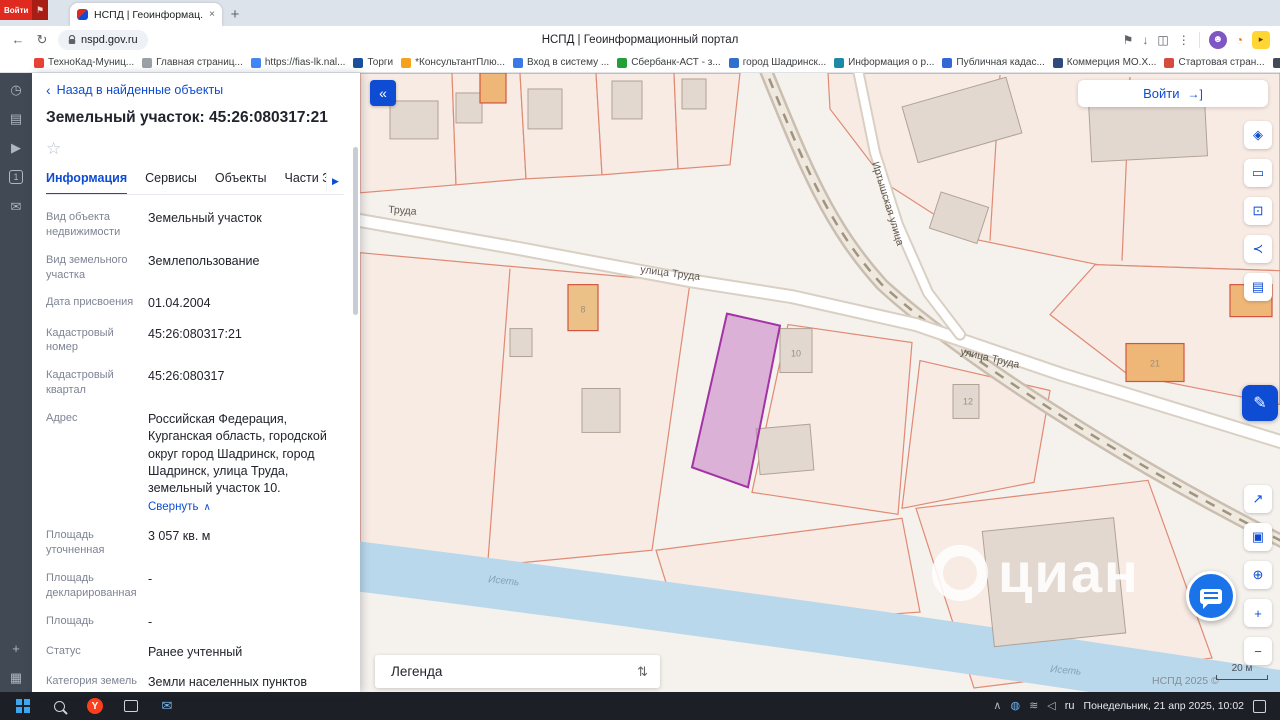  What do you see at coordinates (195, 149) in the screenshot?
I see `favorite-star-icon: ☆` at bounding box center [195, 149].